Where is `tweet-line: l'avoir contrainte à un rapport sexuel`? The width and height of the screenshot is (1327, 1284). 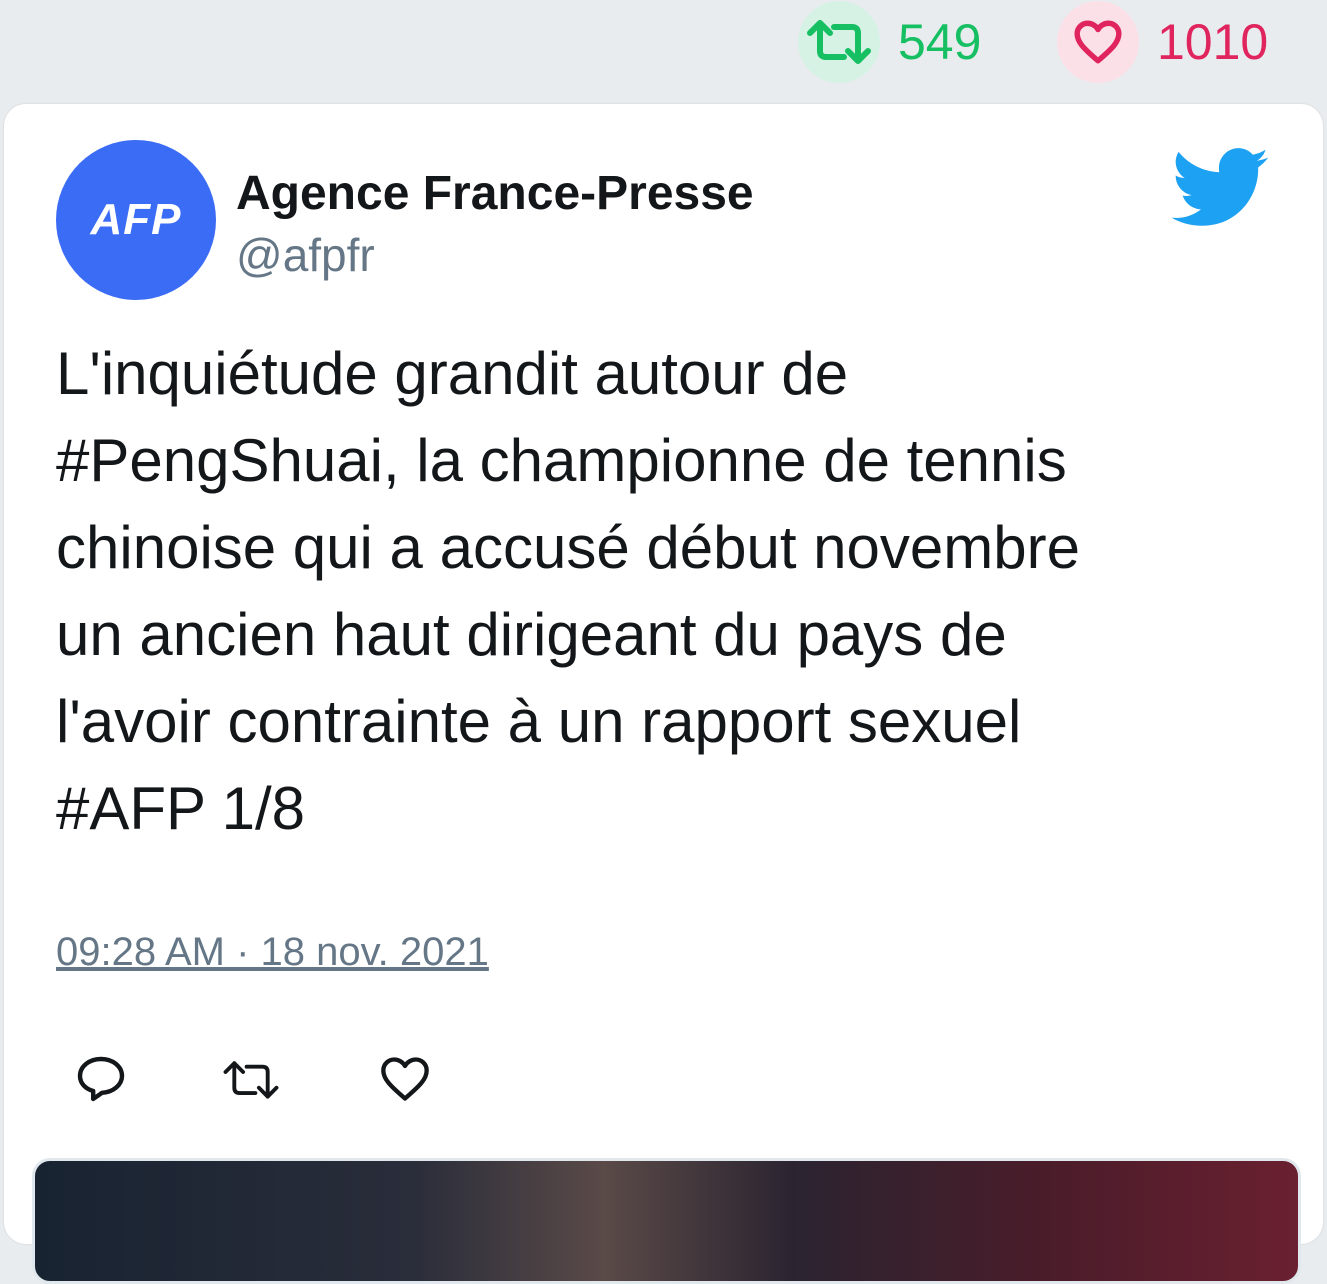
tweet-line: l'avoir contrainte à un rapport sexuel is located at coordinates (539, 721).